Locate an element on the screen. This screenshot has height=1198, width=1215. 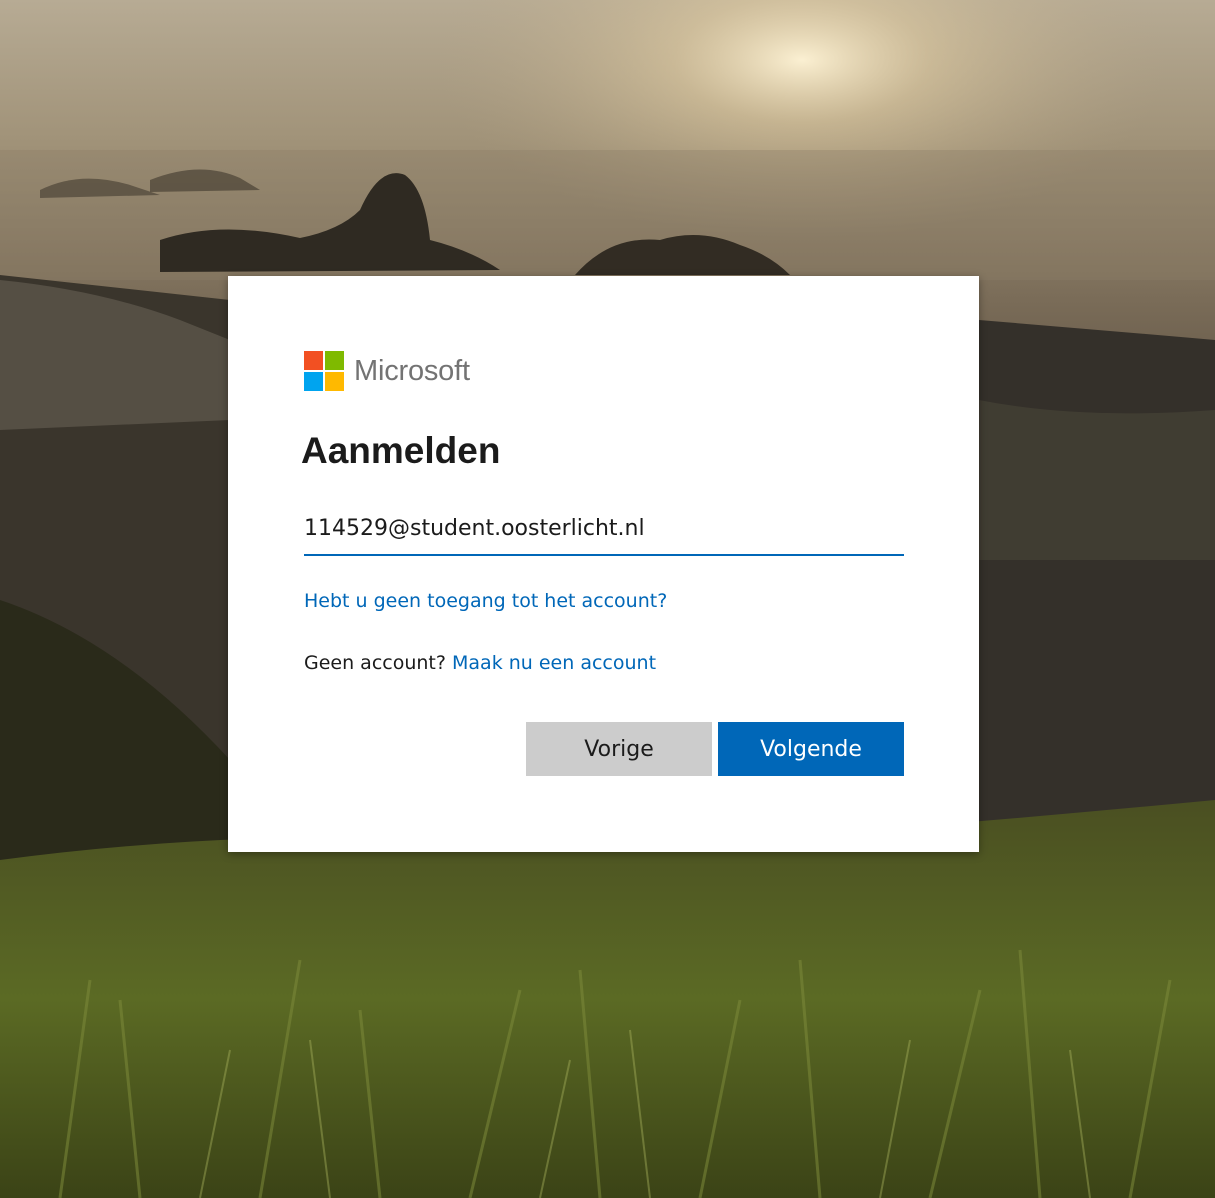
email-field is located at coordinates (604, 528).